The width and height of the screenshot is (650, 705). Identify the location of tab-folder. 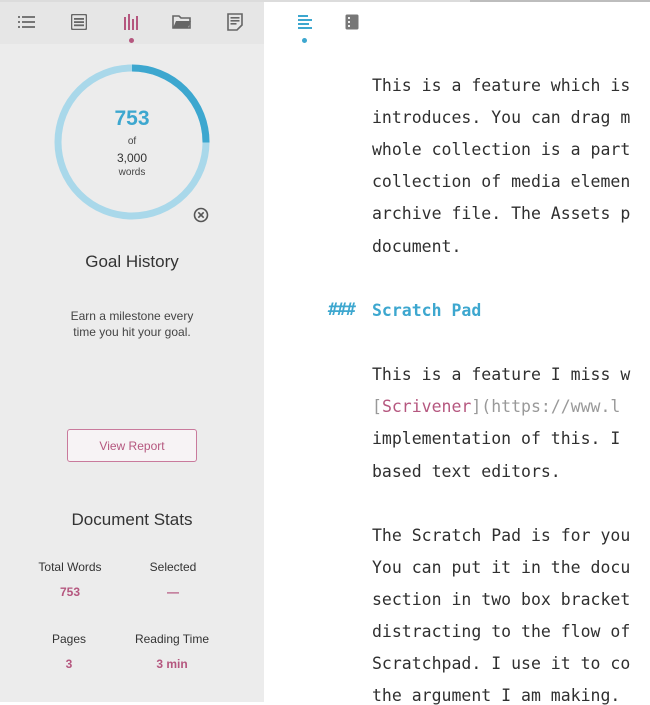
(182, 22).